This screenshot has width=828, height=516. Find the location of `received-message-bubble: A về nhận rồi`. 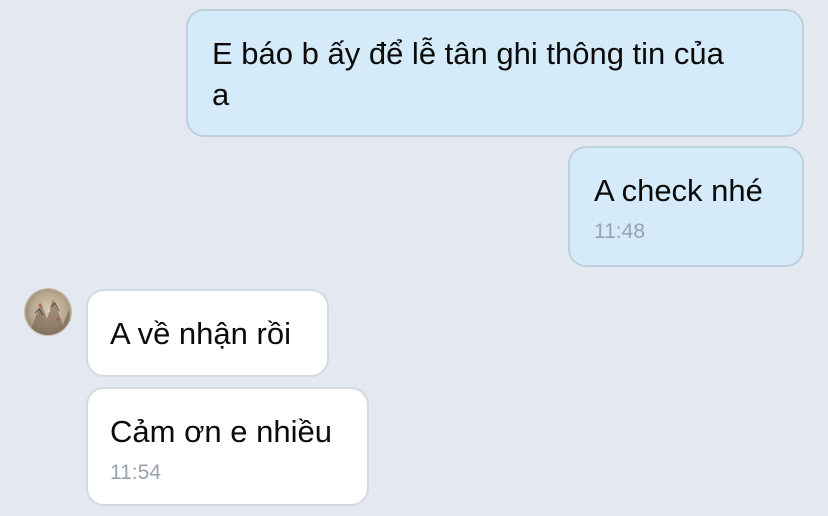

received-message-bubble: A về nhận rồi is located at coordinates (207, 333).